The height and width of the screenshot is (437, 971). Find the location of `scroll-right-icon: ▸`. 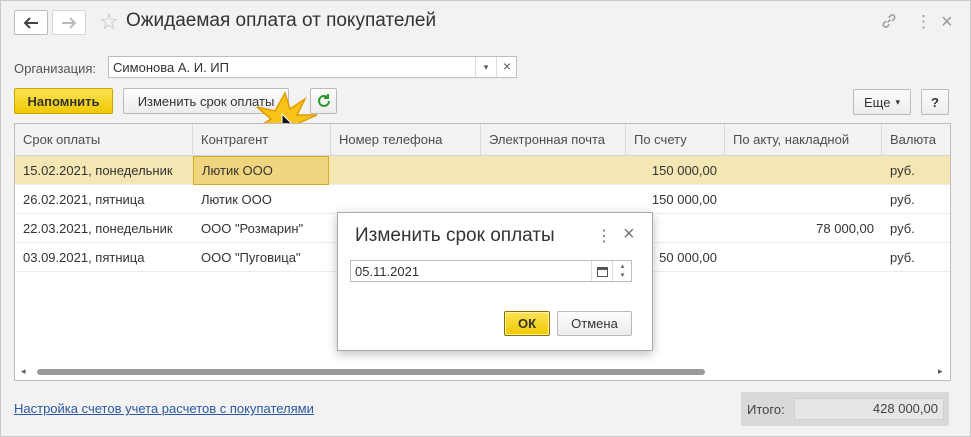

scroll-right-icon: ▸ is located at coordinates (940, 371).